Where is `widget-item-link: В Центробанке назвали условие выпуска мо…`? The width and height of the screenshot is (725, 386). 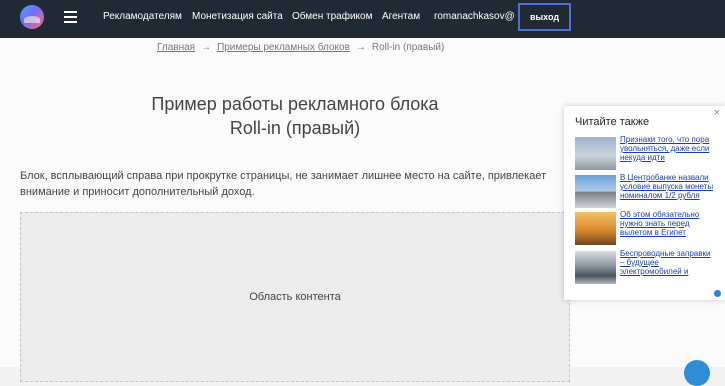 widget-item-link: В Центробанке назвали условие выпуска мо… is located at coordinates (667, 186).